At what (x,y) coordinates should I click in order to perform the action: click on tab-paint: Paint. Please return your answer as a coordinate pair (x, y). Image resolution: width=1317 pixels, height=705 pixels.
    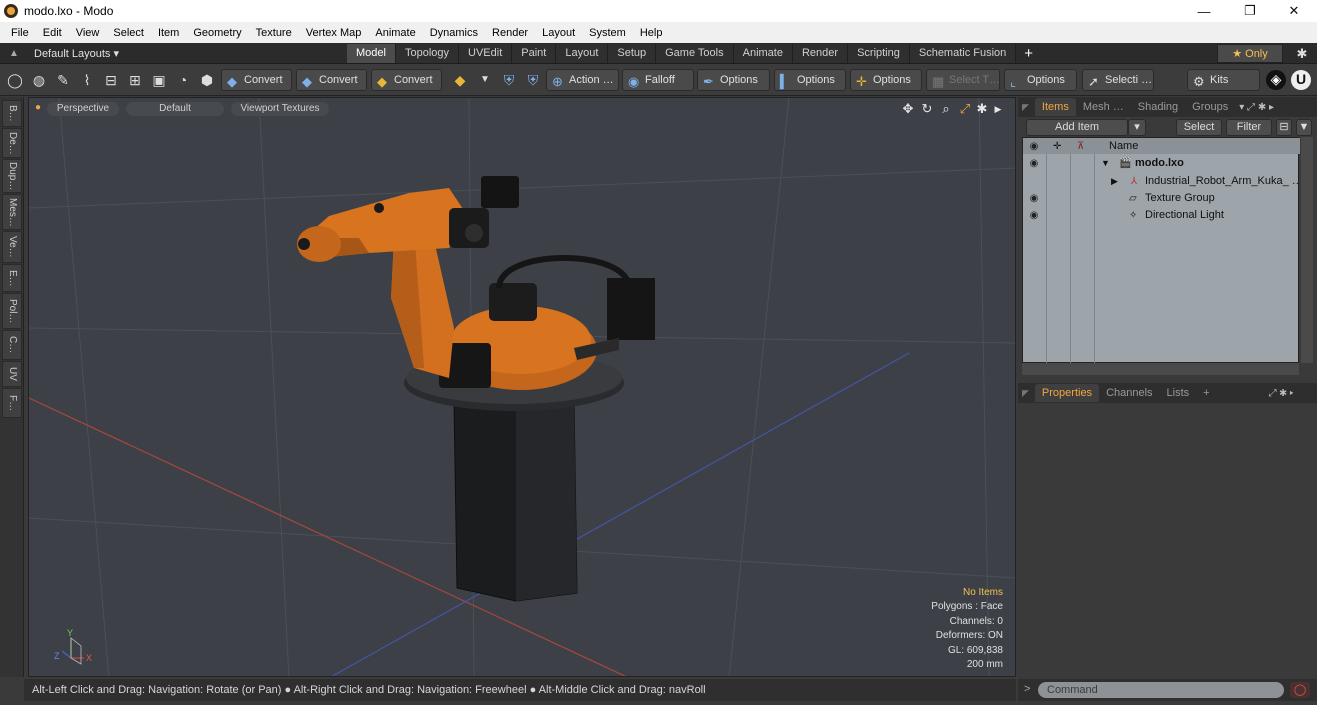
    Looking at the image, I should click on (534, 53).